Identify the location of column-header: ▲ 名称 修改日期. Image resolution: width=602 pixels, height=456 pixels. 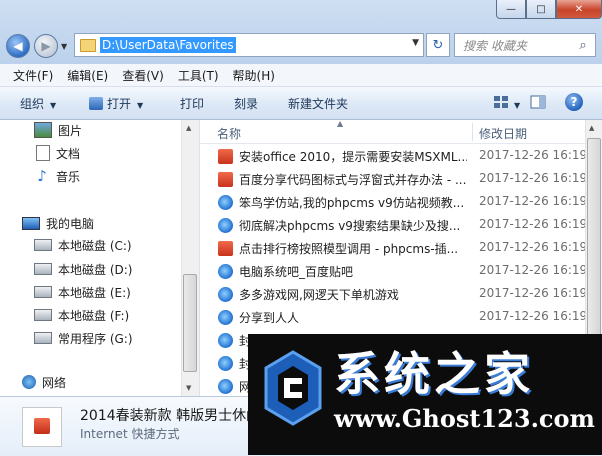
(393, 131).